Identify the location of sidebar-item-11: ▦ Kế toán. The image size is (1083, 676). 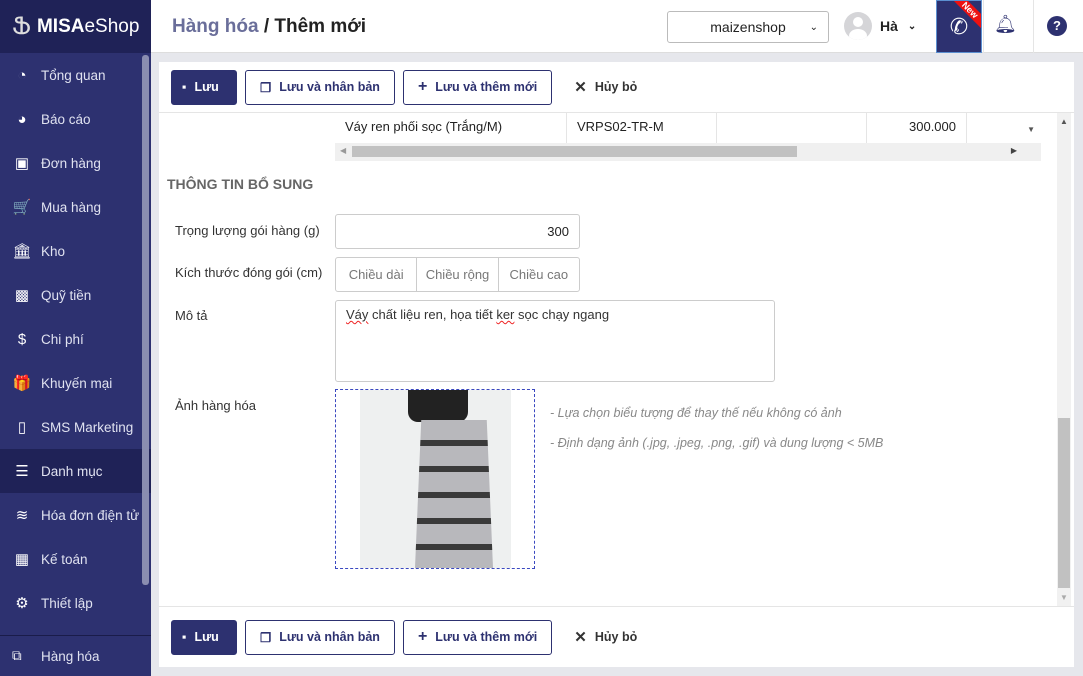
(75, 559).